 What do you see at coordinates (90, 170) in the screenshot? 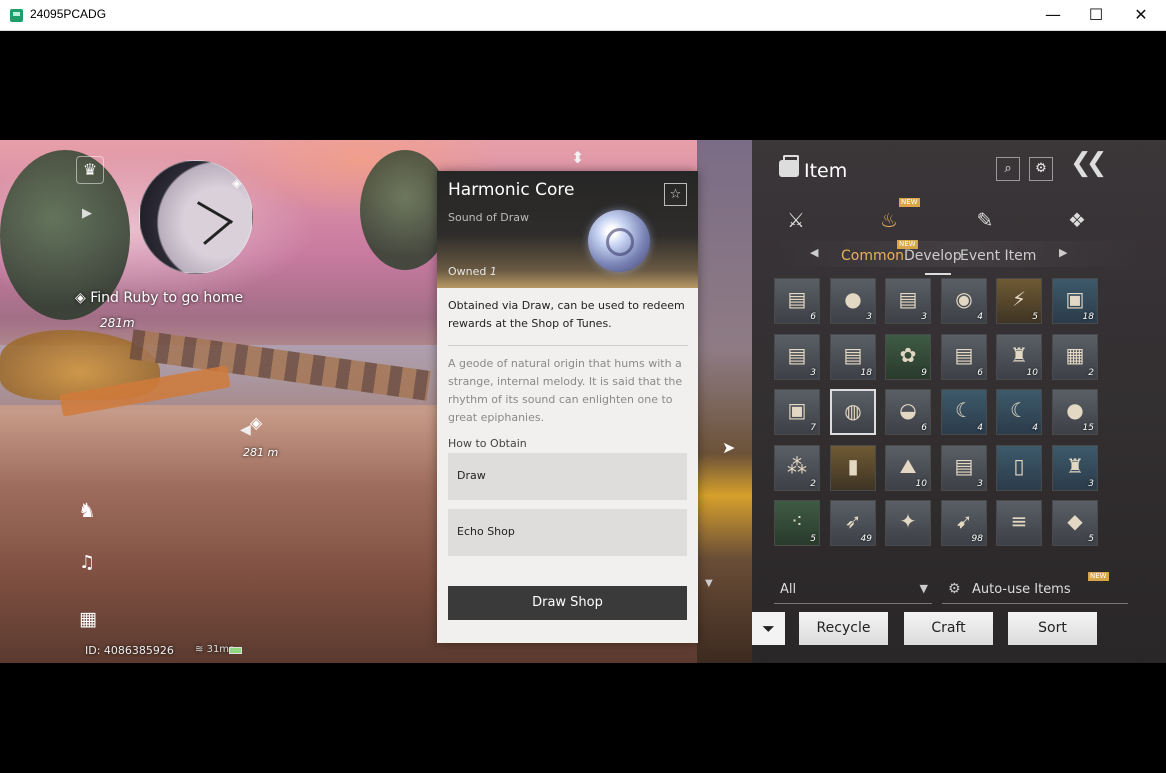
I see `crown-map-icon: ♛` at bounding box center [90, 170].